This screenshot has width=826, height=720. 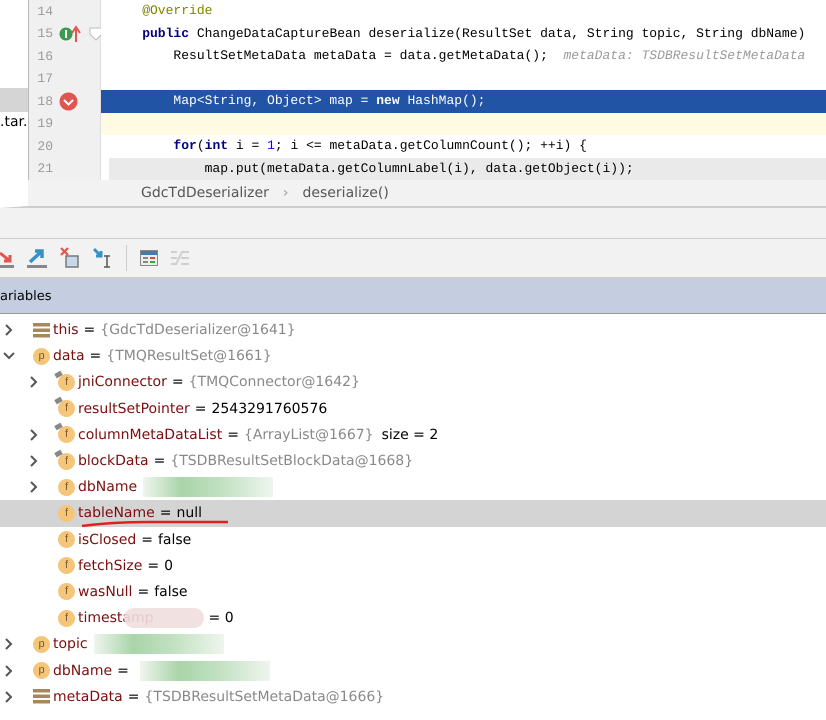 I want to click on code-line: public ChangeDataCaptureBean deserialize(ResultSet data, String topic, String dbName), so click(x=473, y=33).